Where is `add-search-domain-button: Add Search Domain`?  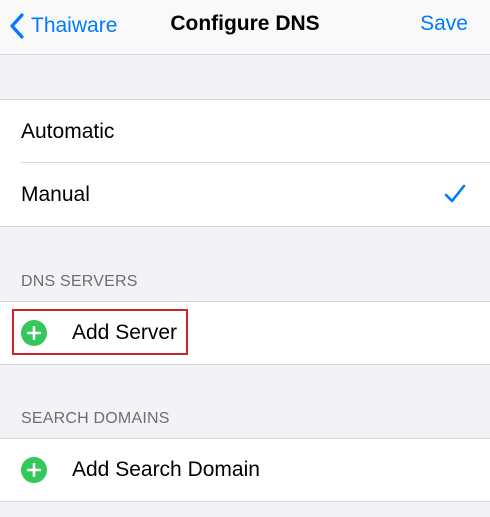 add-search-domain-button: Add Search Domain is located at coordinates (245, 470).